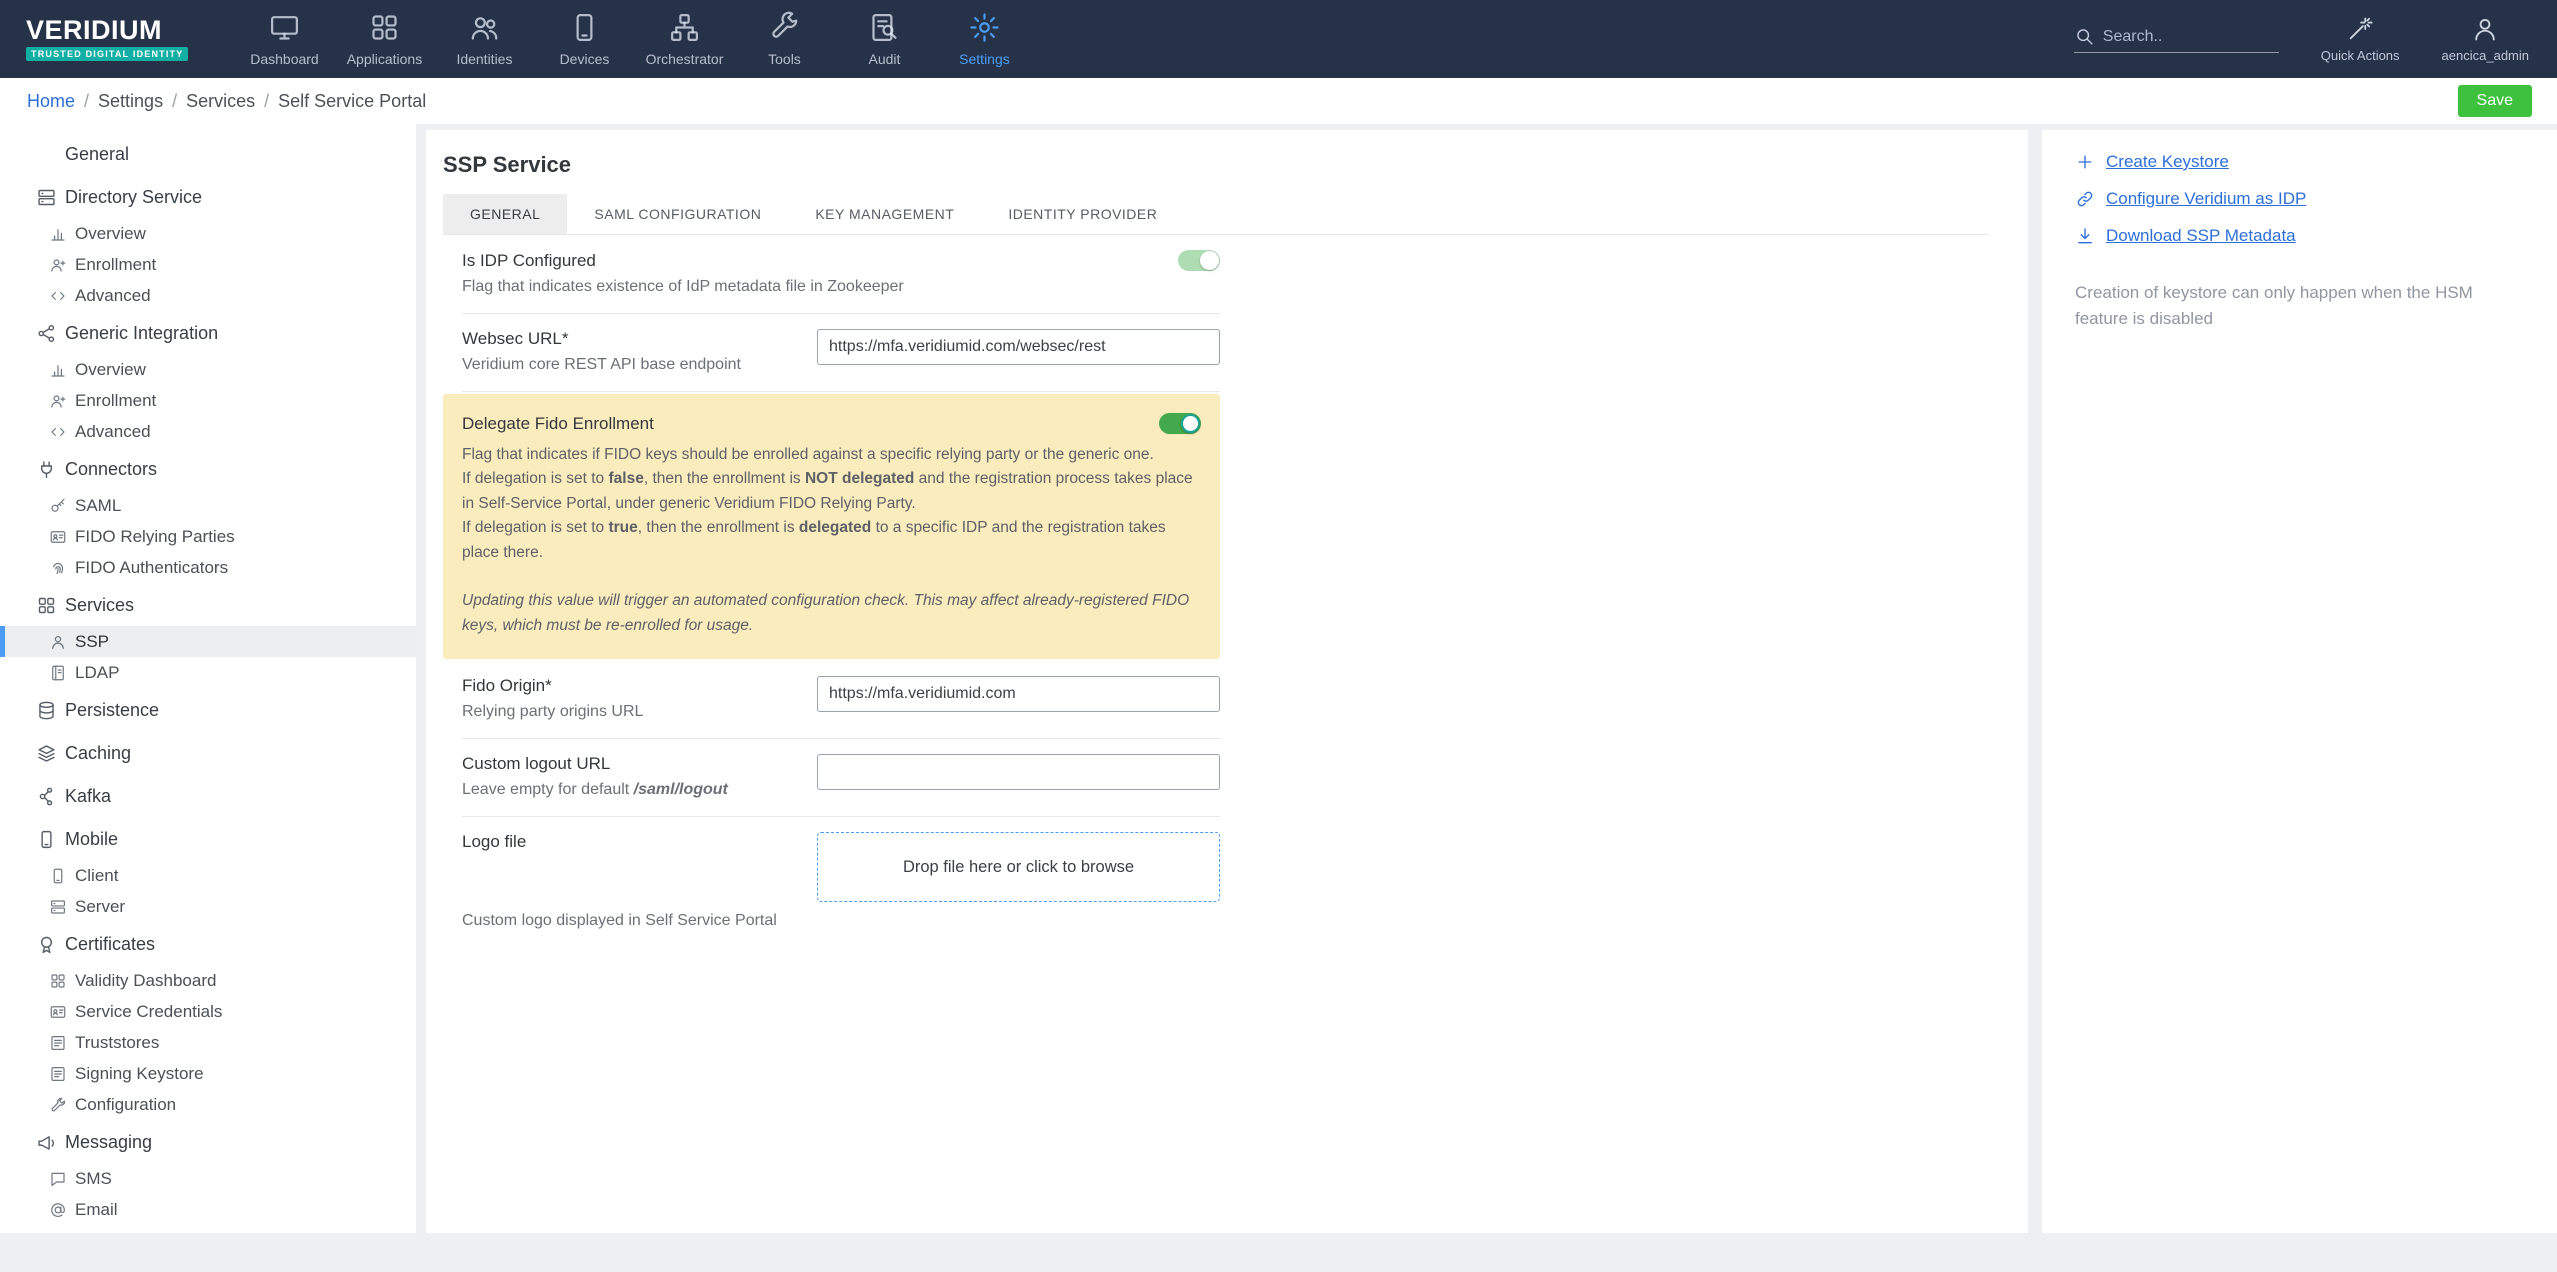 The image size is (2557, 1272). What do you see at coordinates (208, 672) in the screenshot?
I see `sidebar-item-ldap: LDAP` at bounding box center [208, 672].